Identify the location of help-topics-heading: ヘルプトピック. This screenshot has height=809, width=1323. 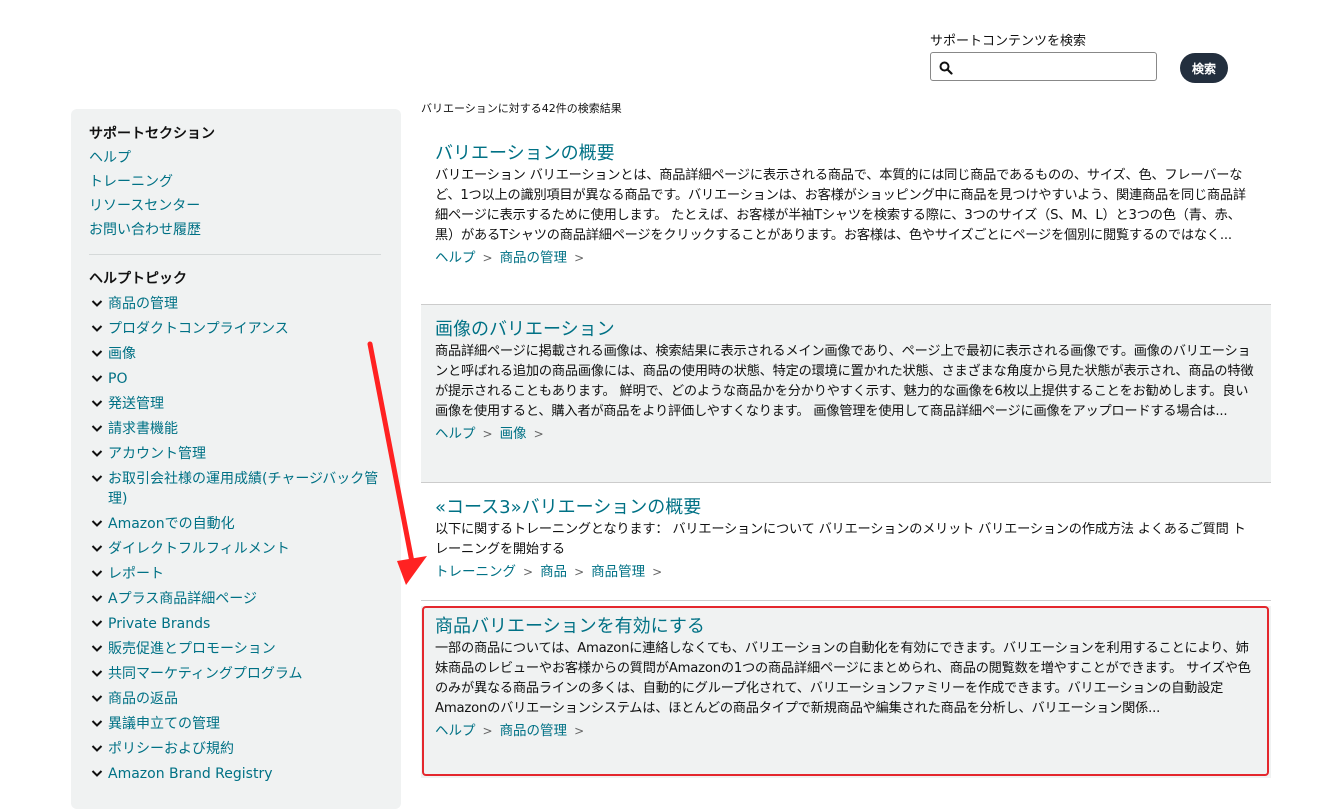
(138, 279).